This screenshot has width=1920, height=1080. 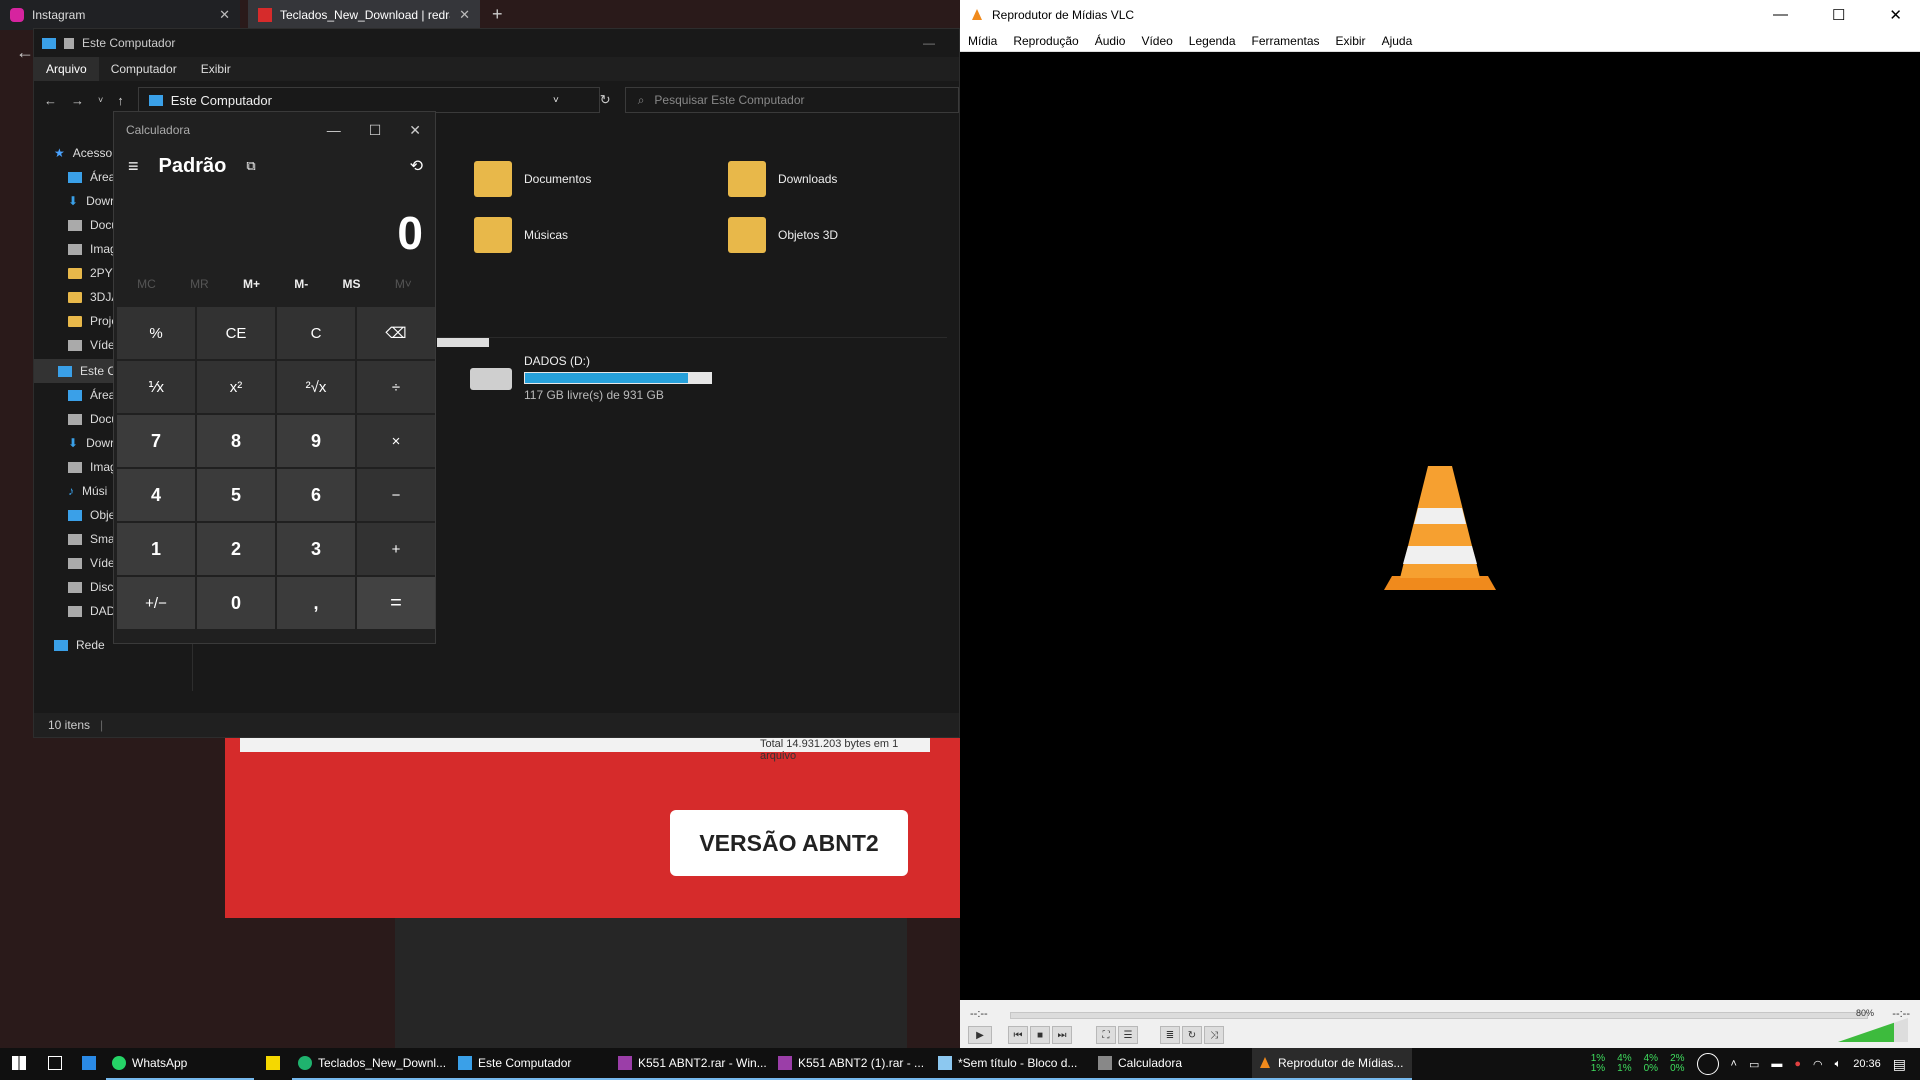 I want to click on recent-chevron-icon: ˅, so click(x=100, y=100).